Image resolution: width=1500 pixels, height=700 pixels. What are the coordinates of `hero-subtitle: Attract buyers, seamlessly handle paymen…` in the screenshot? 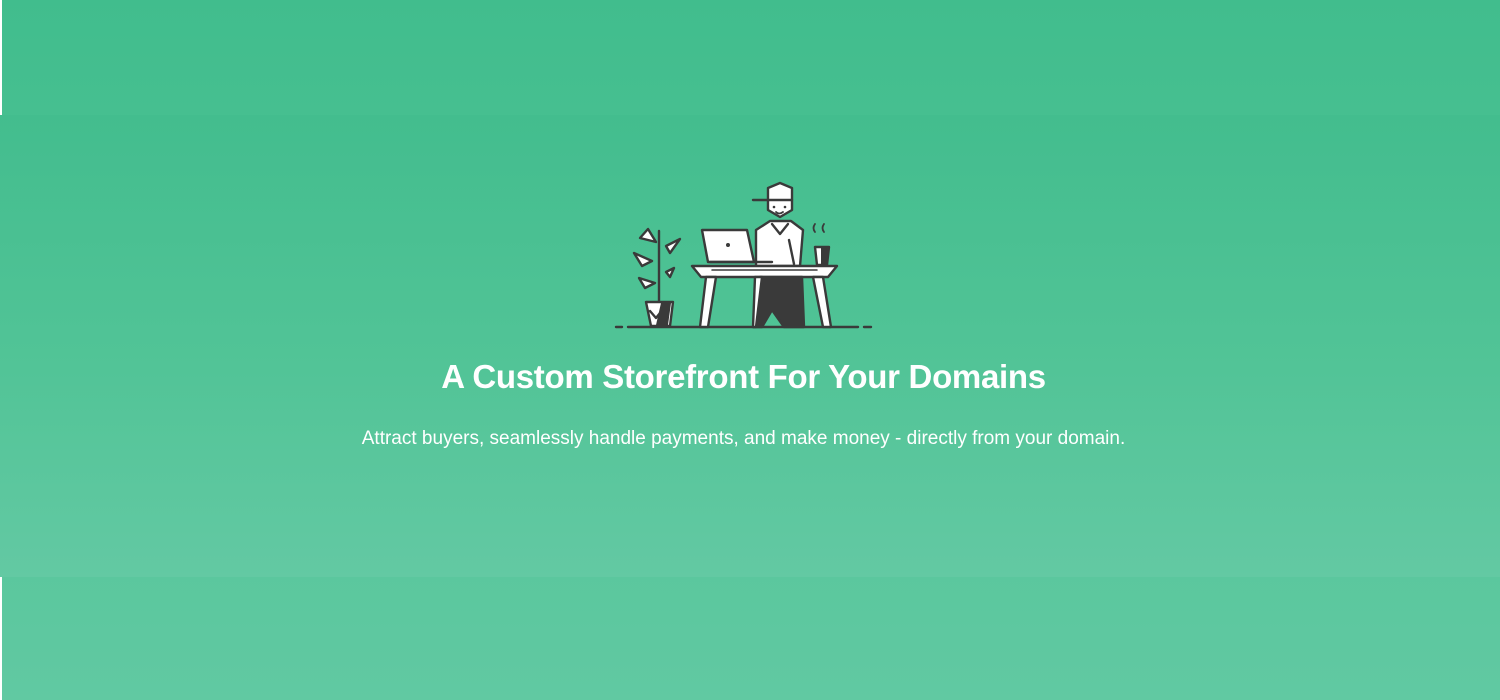 It's located at (743, 438).